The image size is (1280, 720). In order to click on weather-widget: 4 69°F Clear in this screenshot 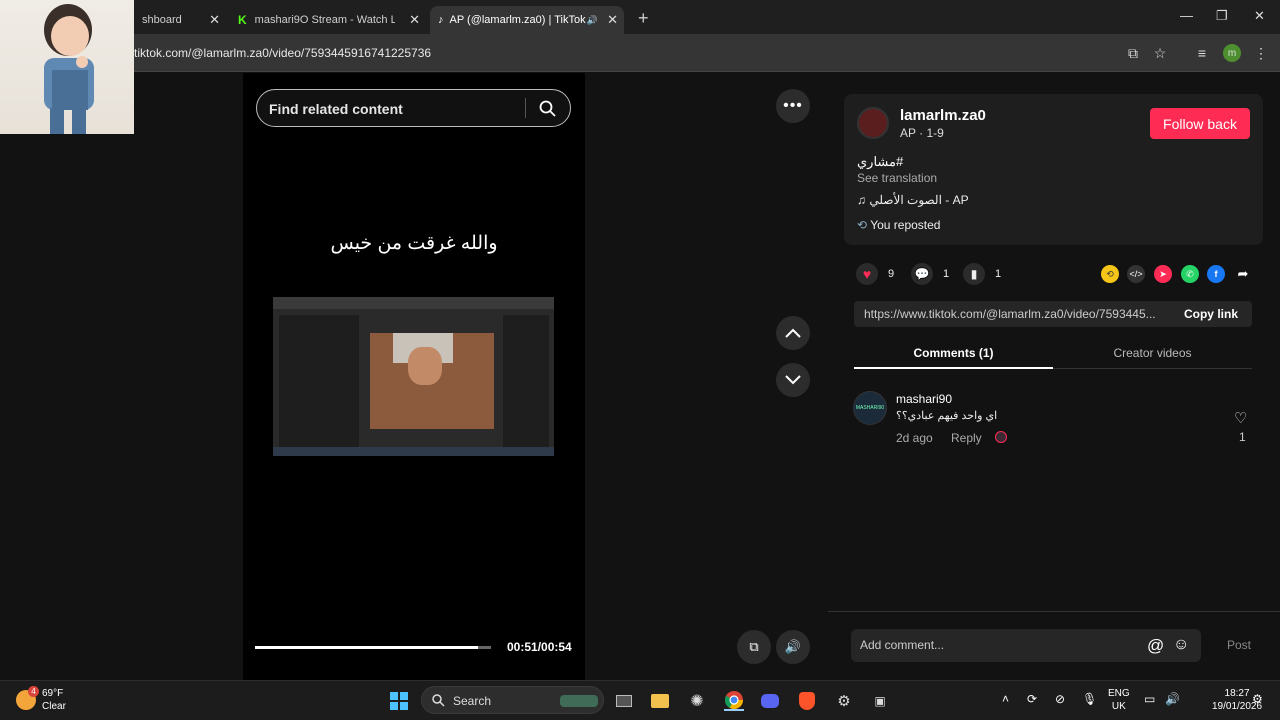, I will do `click(54, 701)`.